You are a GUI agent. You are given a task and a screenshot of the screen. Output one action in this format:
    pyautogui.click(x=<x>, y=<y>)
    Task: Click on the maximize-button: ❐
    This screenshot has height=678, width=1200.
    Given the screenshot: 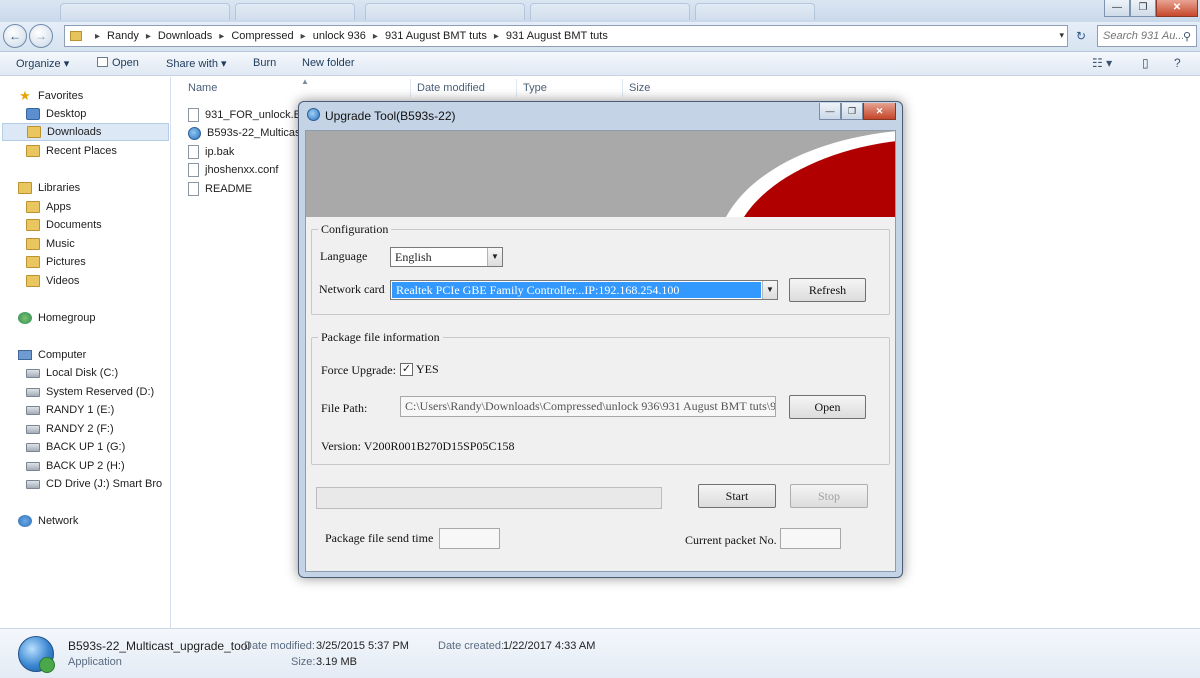 What is the action you would take?
    pyautogui.click(x=1143, y=8)
    